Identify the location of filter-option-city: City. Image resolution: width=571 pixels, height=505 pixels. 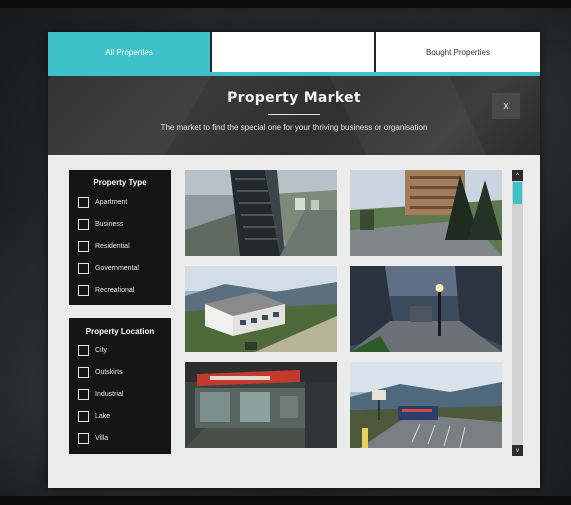
(92, 350).